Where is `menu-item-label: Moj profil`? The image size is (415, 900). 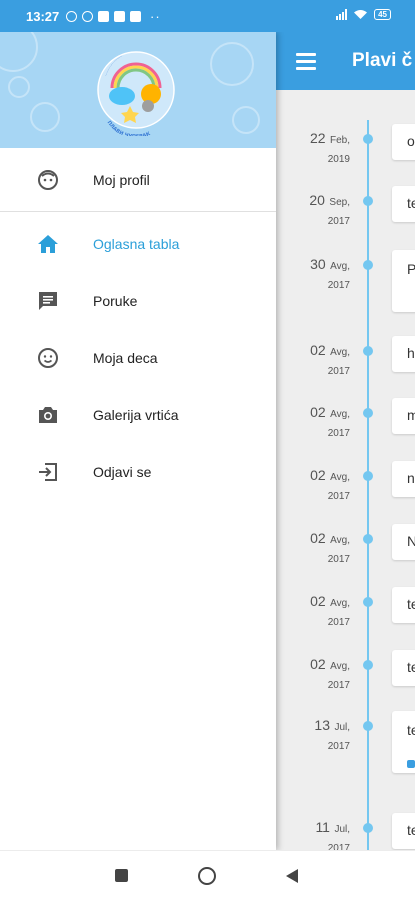
menu-item-label: Moj profil is located at coordinates (121, 179).